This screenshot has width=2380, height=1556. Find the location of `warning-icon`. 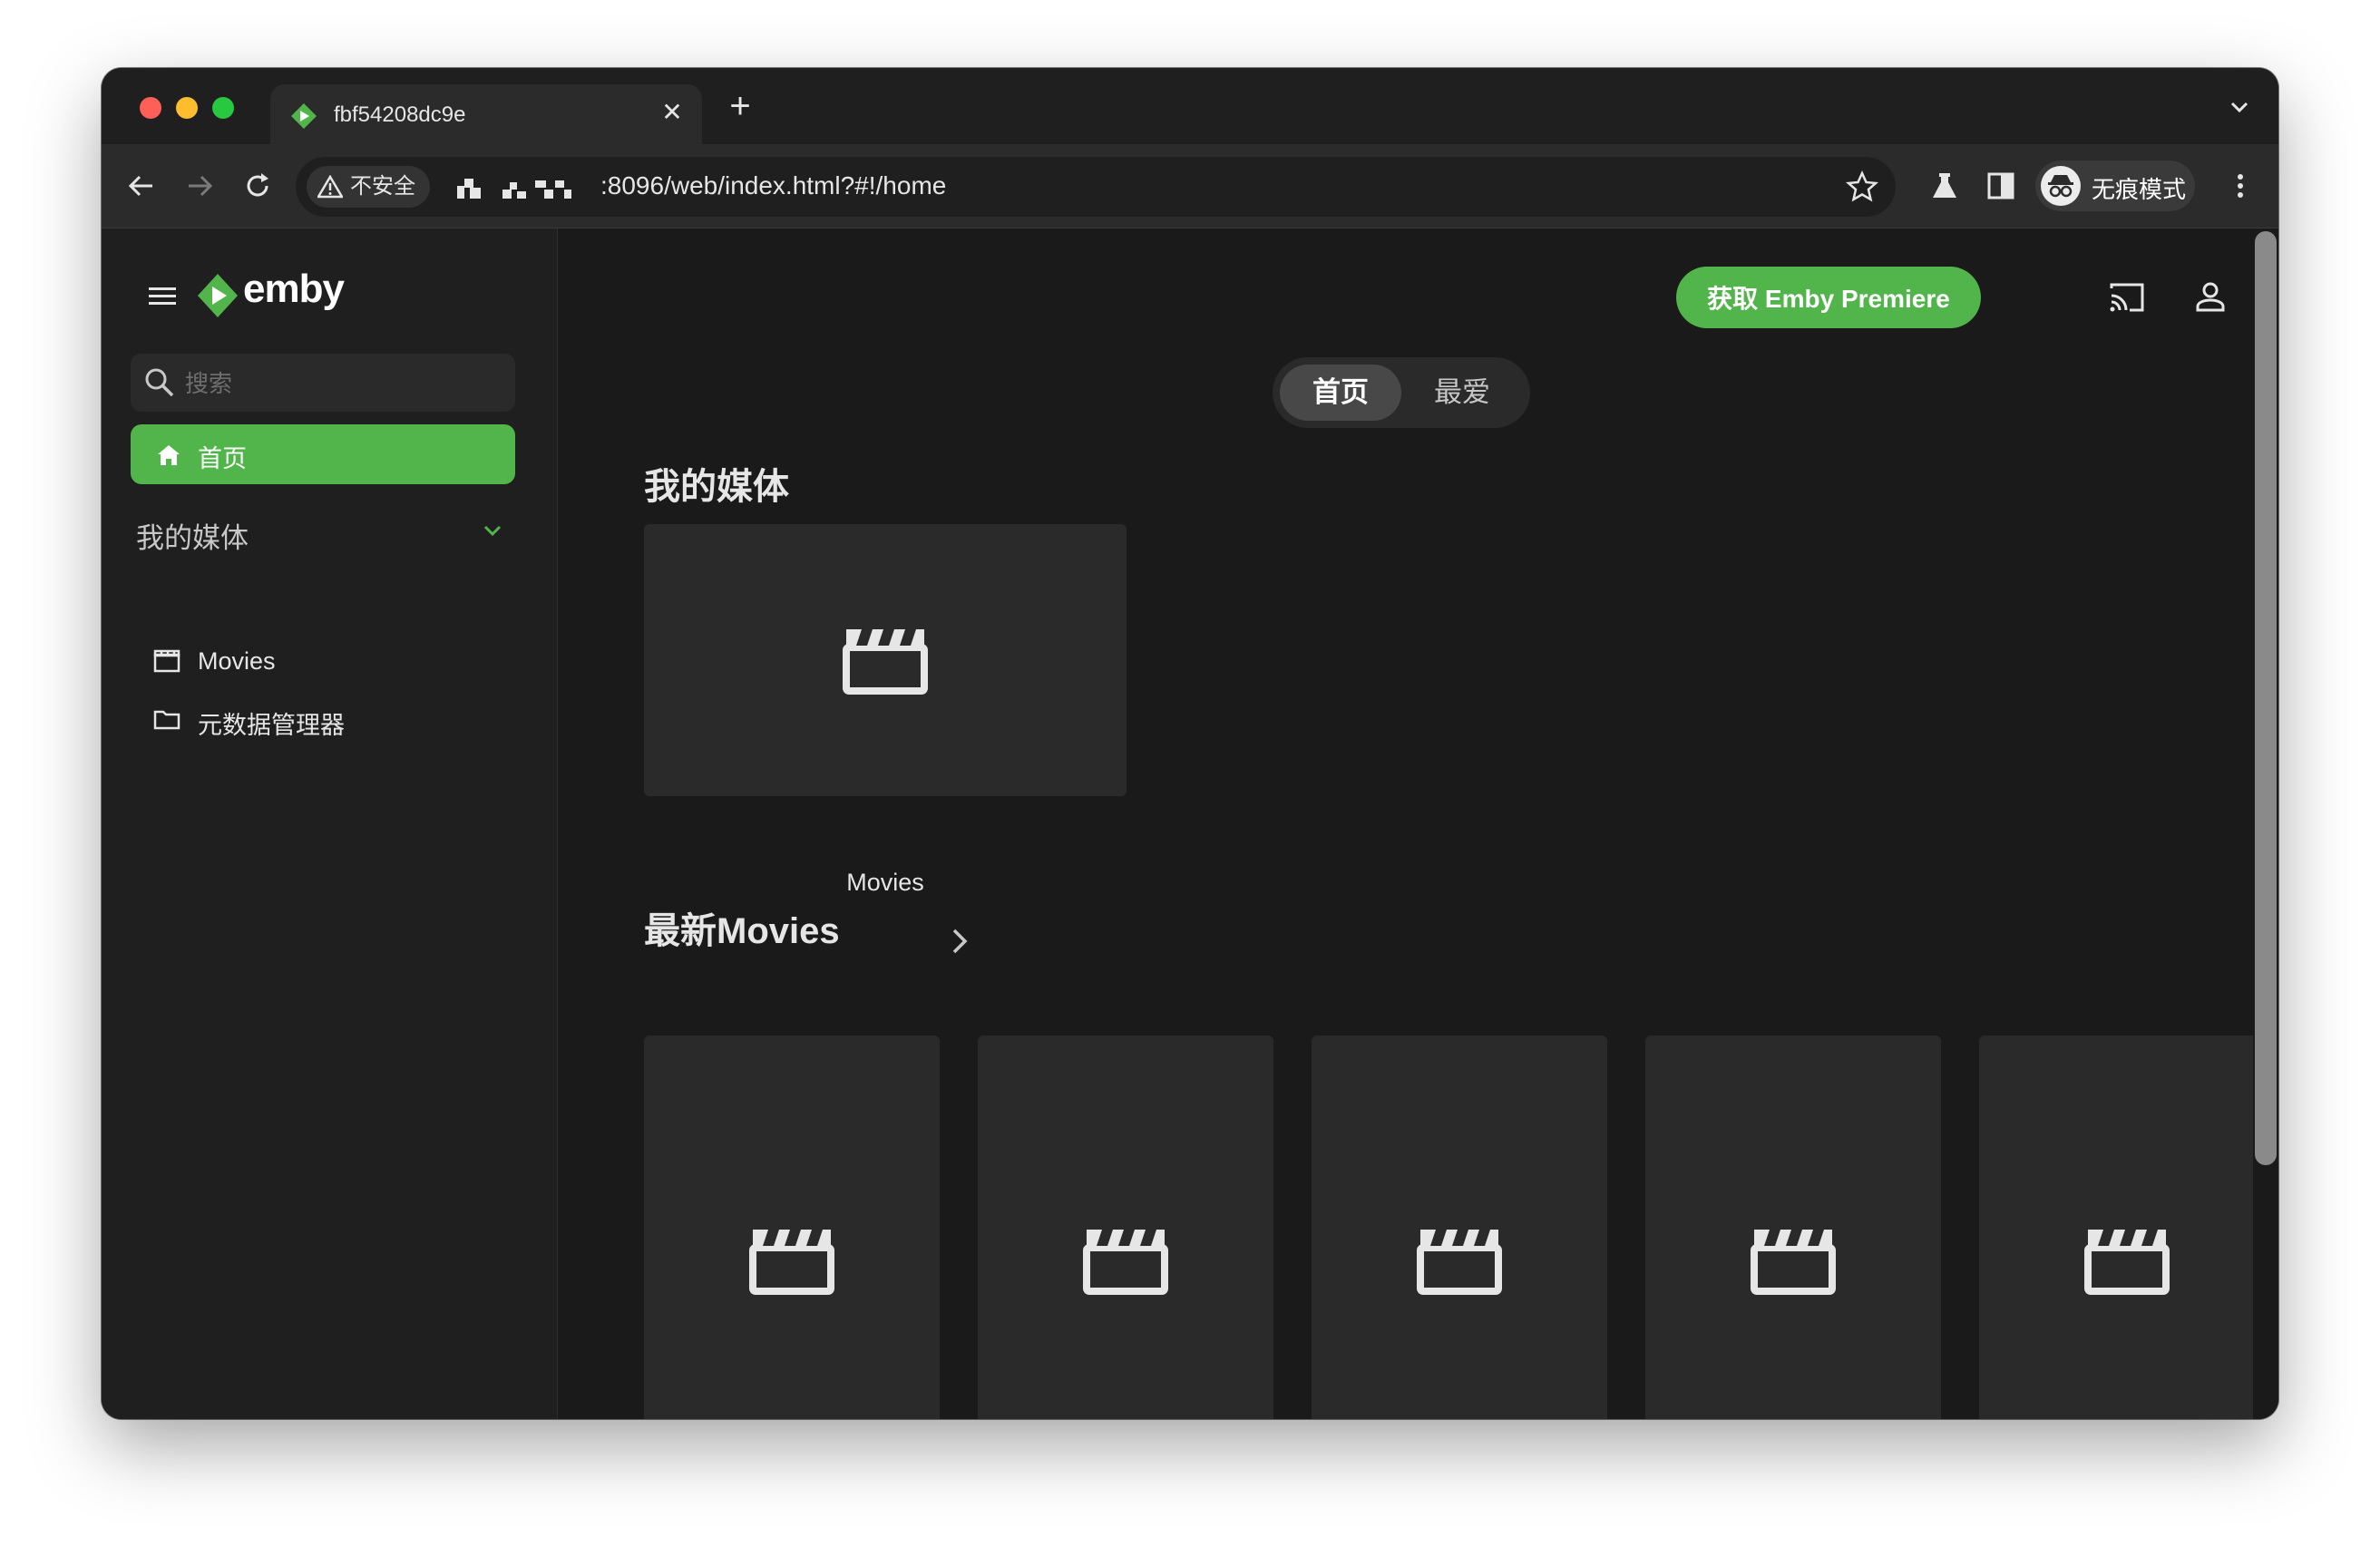

warning-icon is located at coordinates (330, 187).